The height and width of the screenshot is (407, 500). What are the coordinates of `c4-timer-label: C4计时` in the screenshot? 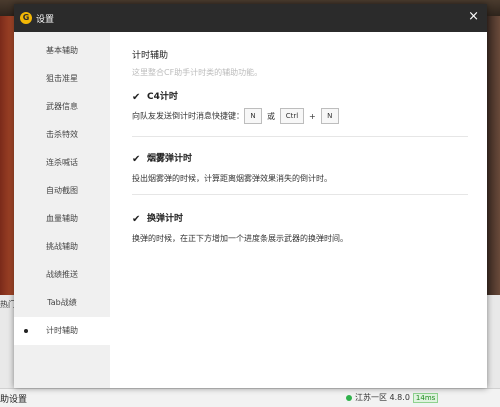 It's located at (162, 97).